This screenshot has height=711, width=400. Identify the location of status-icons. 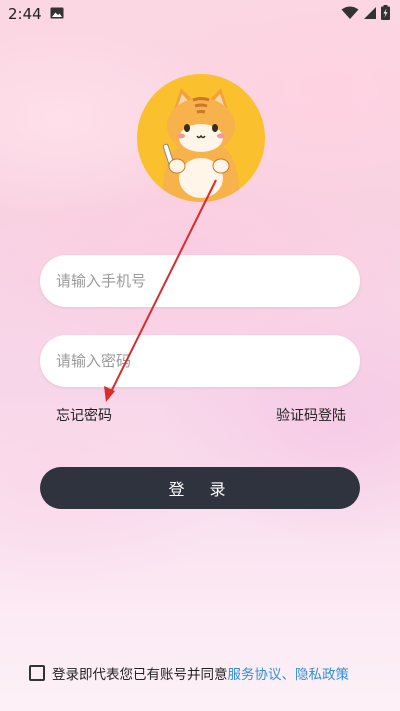
(365, 12).